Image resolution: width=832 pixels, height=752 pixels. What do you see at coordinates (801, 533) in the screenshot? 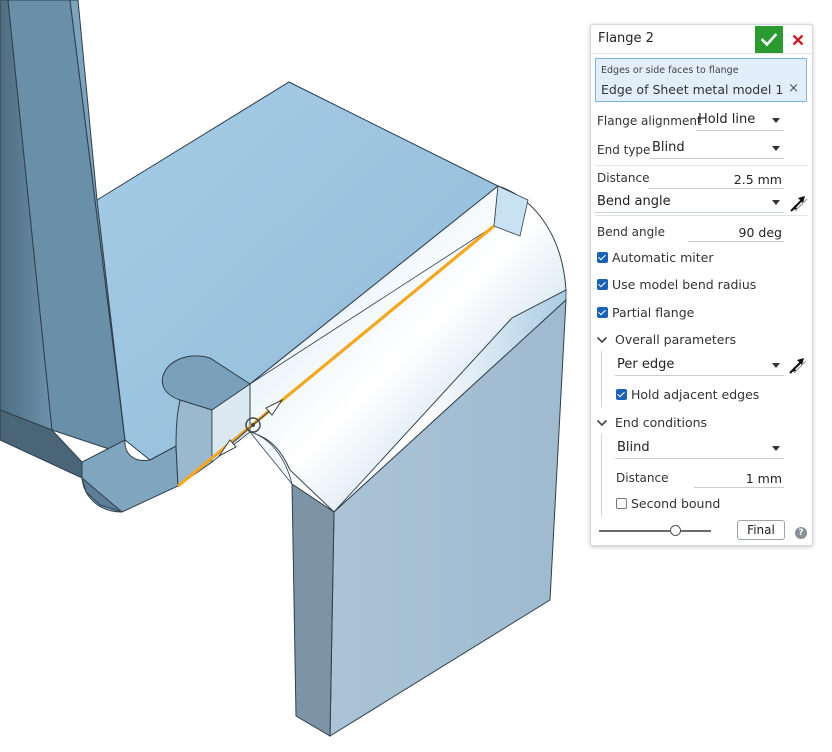
I see `help-icon: ?` at bounding box center [801, 533].